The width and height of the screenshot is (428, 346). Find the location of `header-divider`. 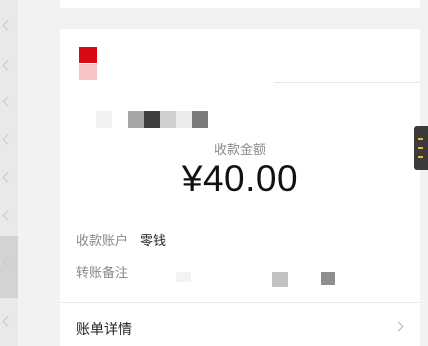

header-divider is located at coordinates (347, 82).